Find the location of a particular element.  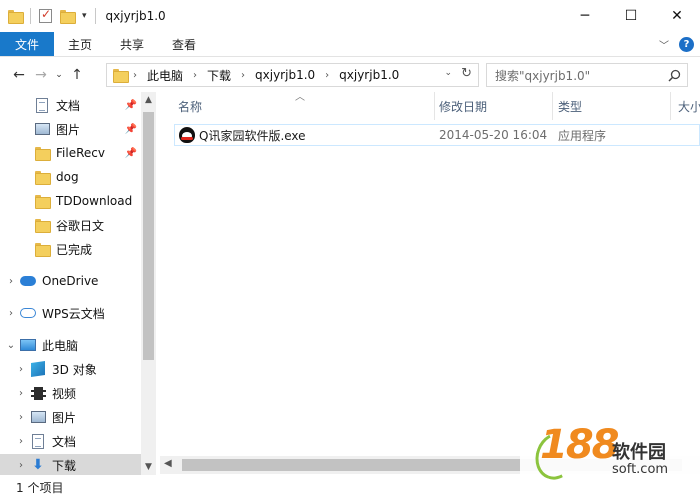

close-button: ✕ is located at coordinates (677, 16).